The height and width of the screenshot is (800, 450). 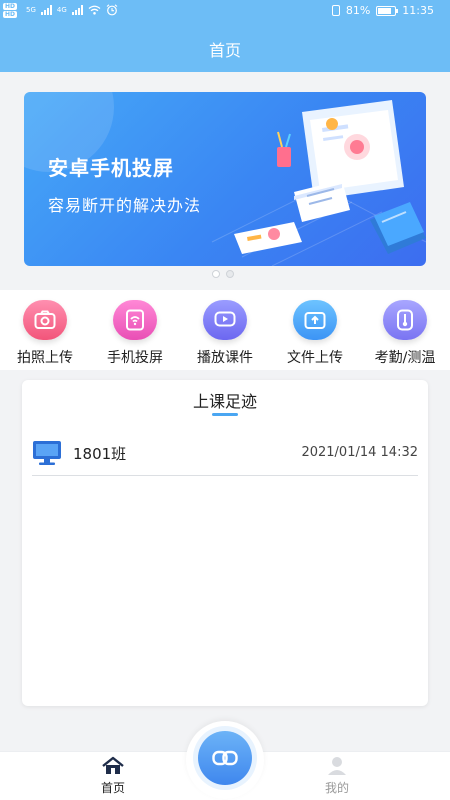 What do you see at coordinates (337, 766) in the screenshot?
I see `user-icon` at bounding box center [337, 766].